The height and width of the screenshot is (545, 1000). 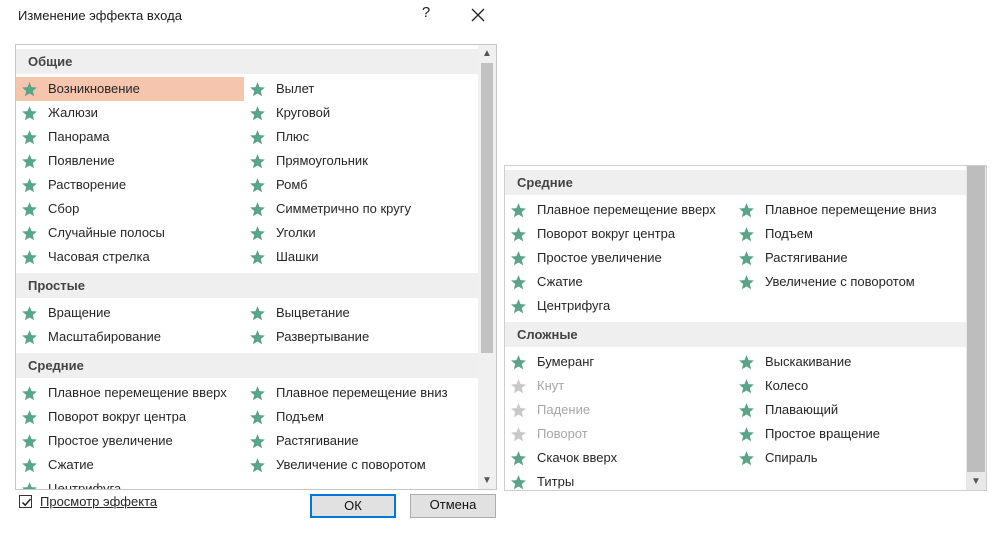 I want to click on effects-scrollbar-scrolled: ▼, so click(x=976, y=328).